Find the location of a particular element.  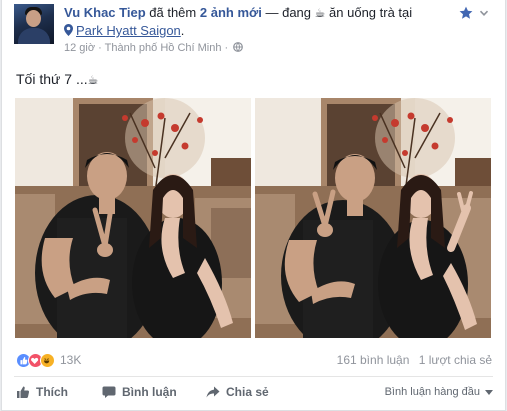

share-button: Chia sẻ is located at coordinates (237, 392).